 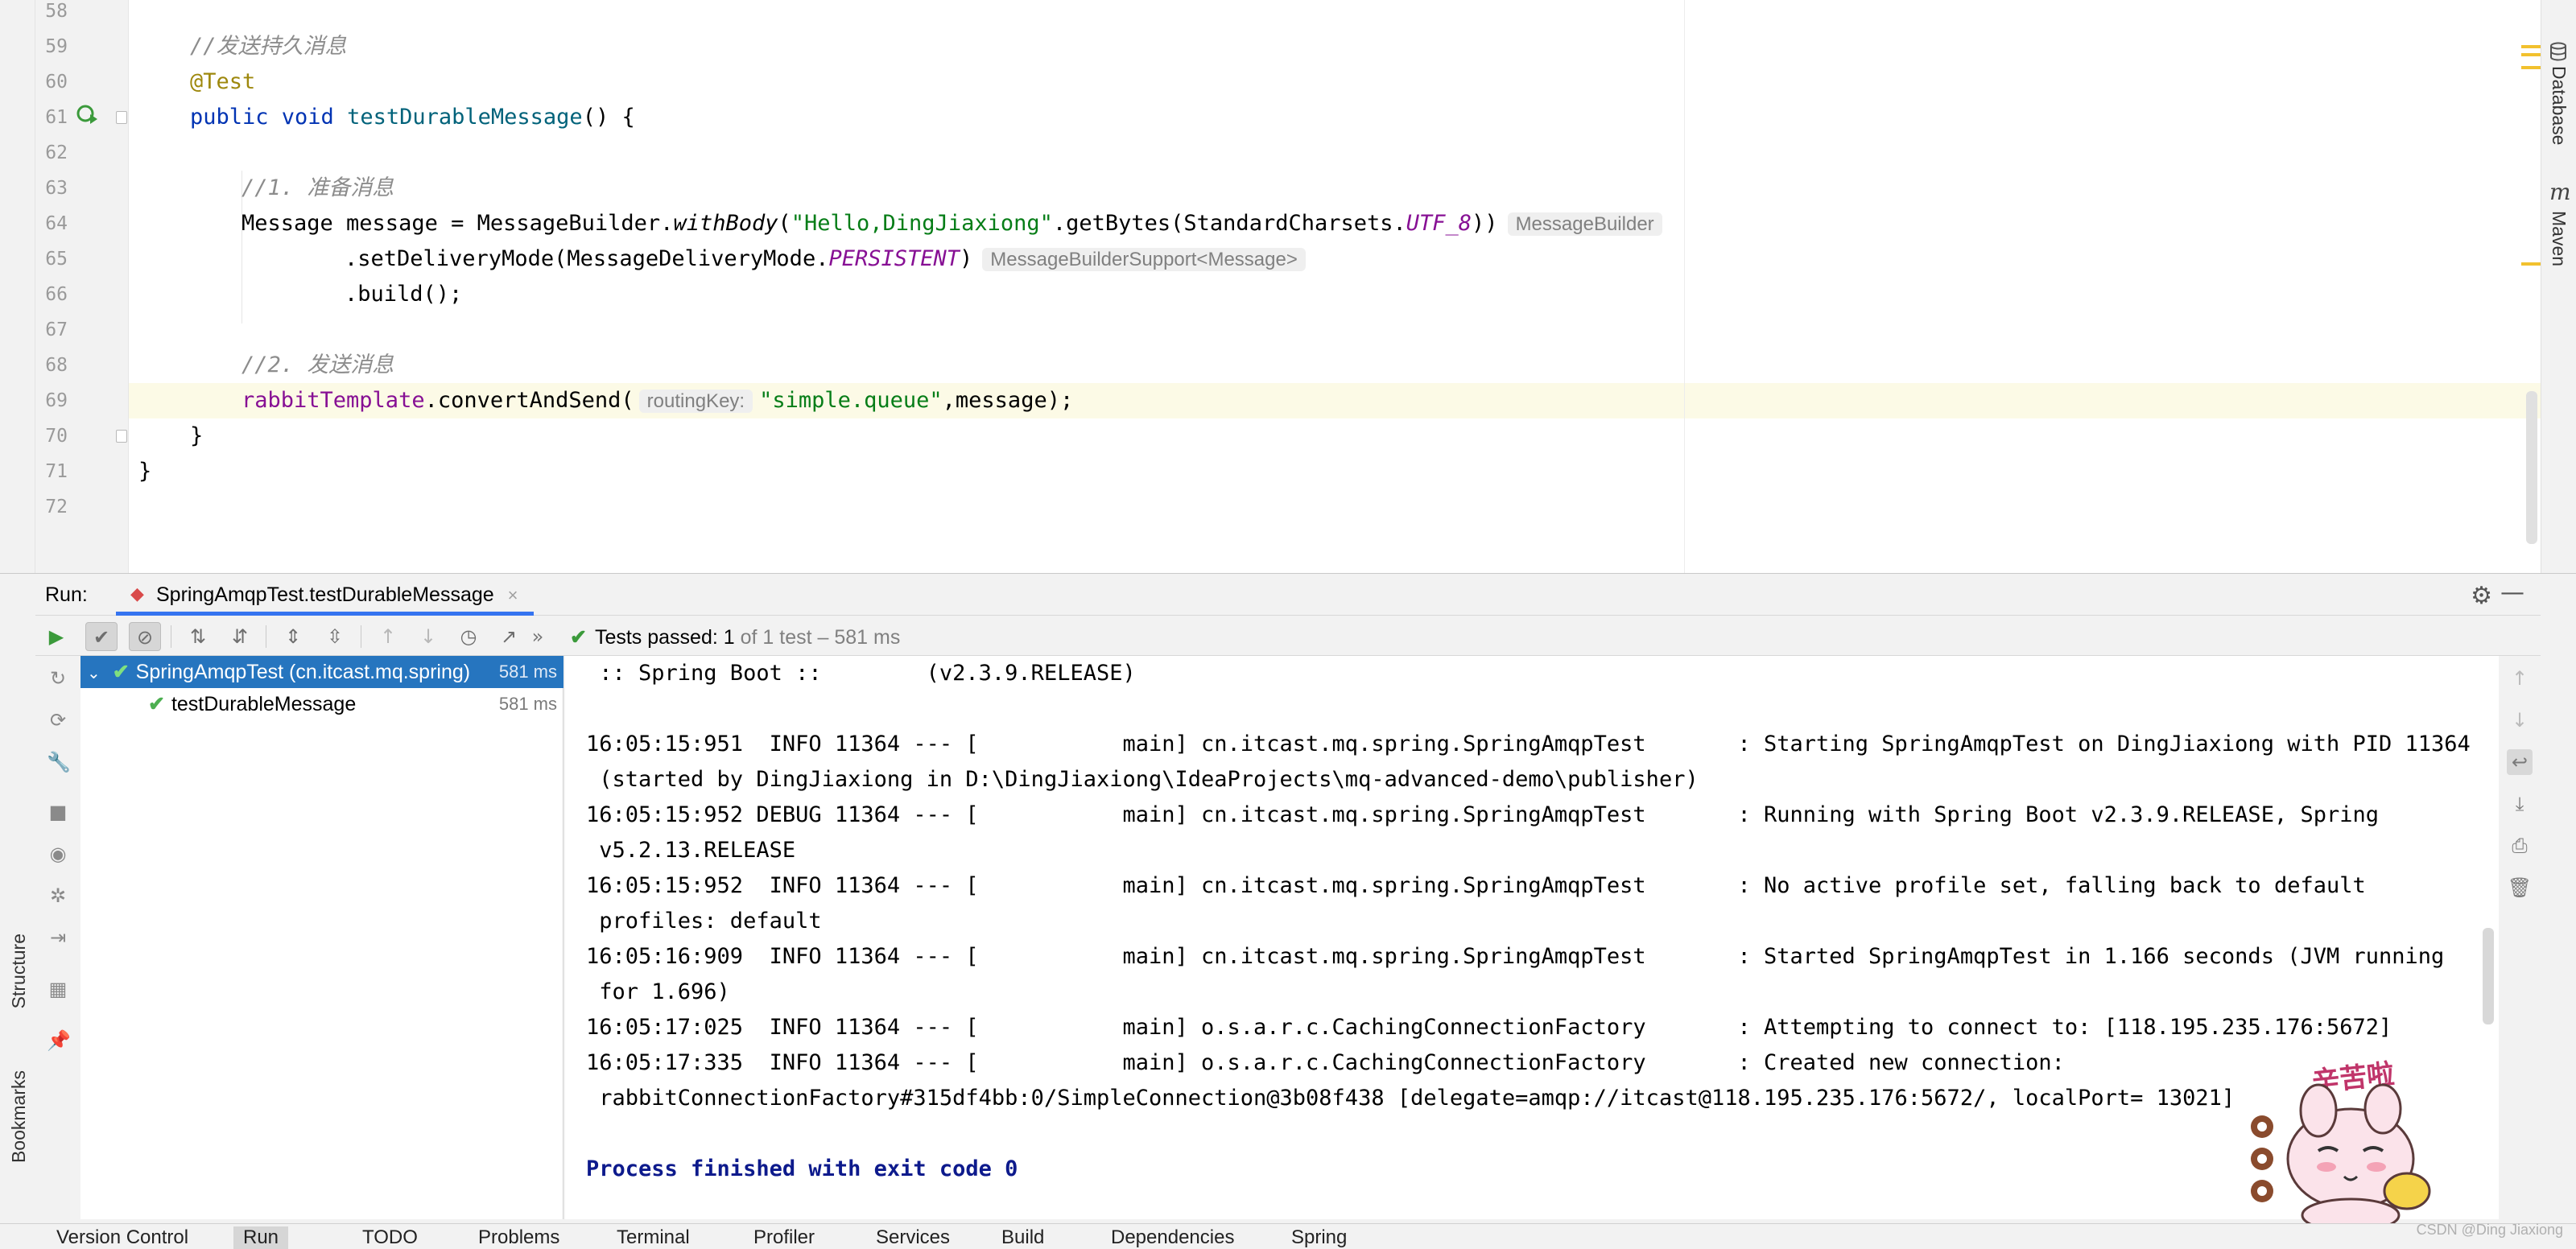 What do you see at coordinates (2512, 593) in the screenshot?
I see `minimize-icon: —` at bounding box center [2512, 593].